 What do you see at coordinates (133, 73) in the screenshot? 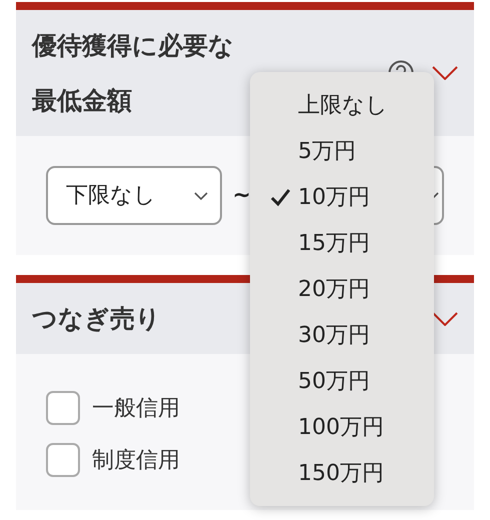
I see `section-title: 優待獲得に必要な 最低金額` at bounding box center [133, 73].